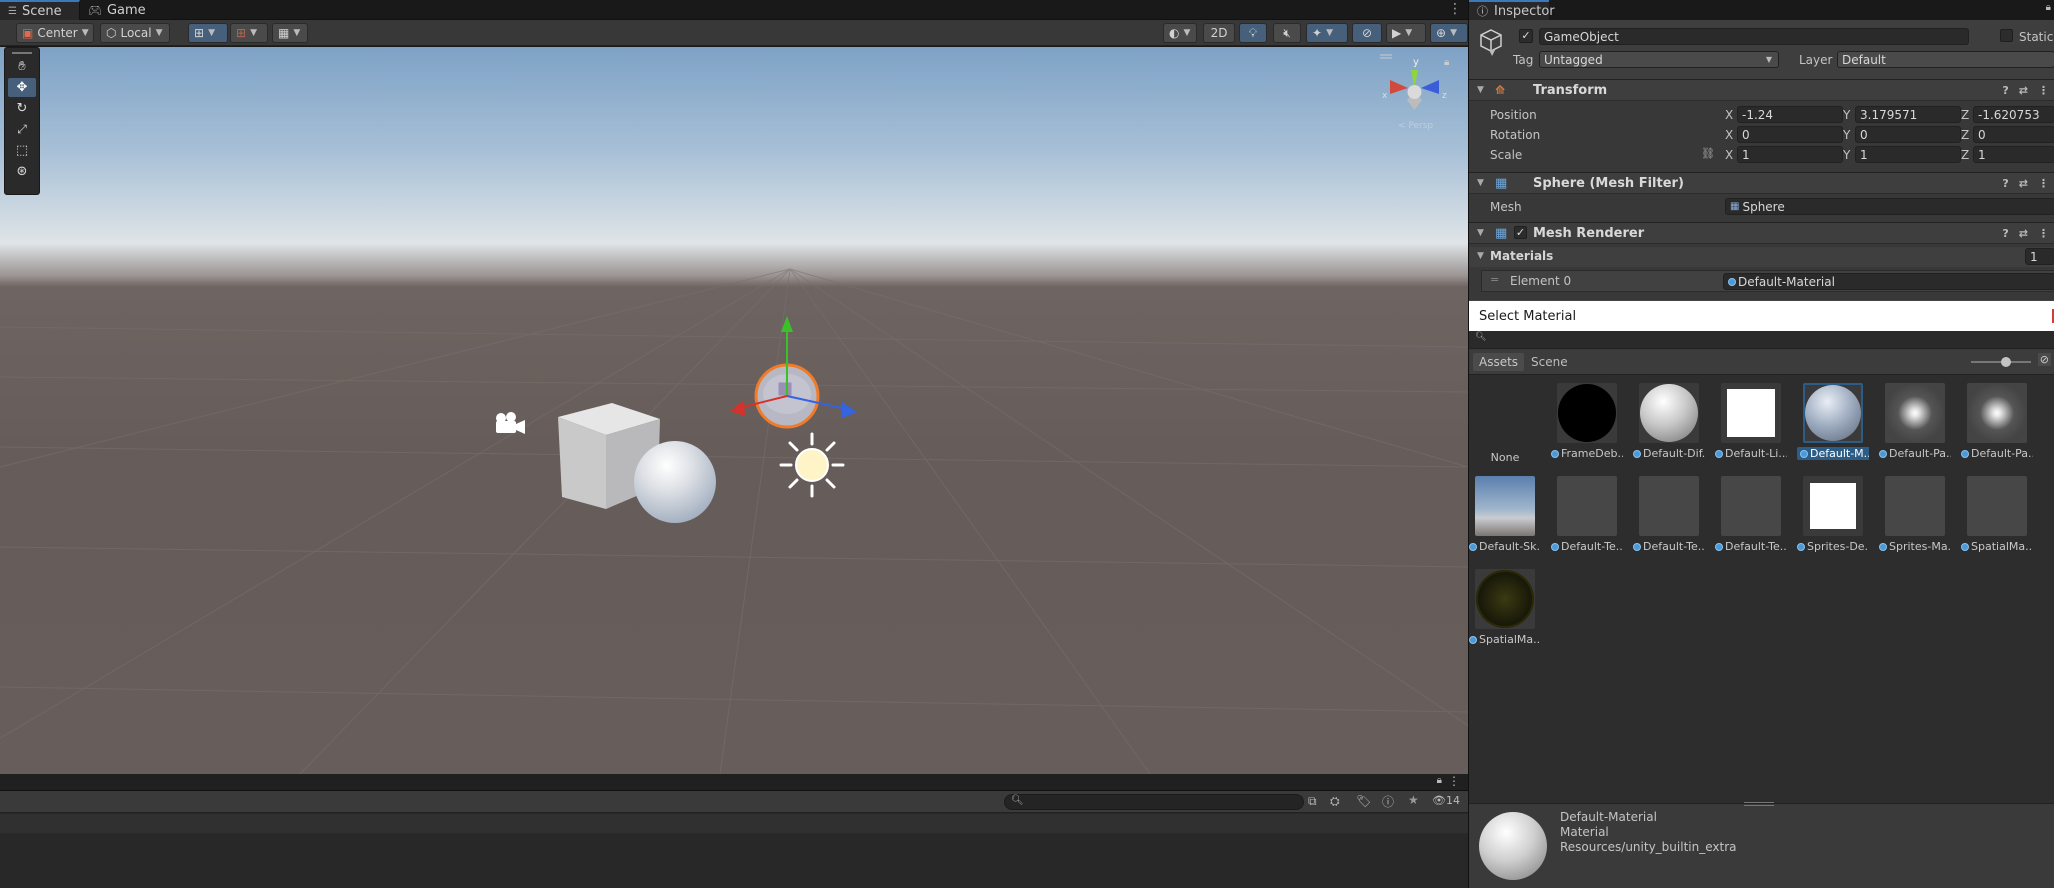 Image resolution: width=2054 pixels, height=888 pixels. I want to click on zoom-slider, so click(2001, 362).